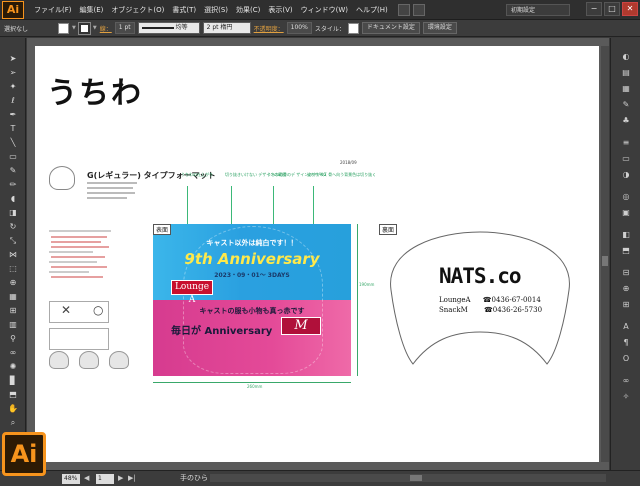 This screenshot has width=640, height=486. I want to click on blob-brush-tool-icon: ◖, so click(13, 199).